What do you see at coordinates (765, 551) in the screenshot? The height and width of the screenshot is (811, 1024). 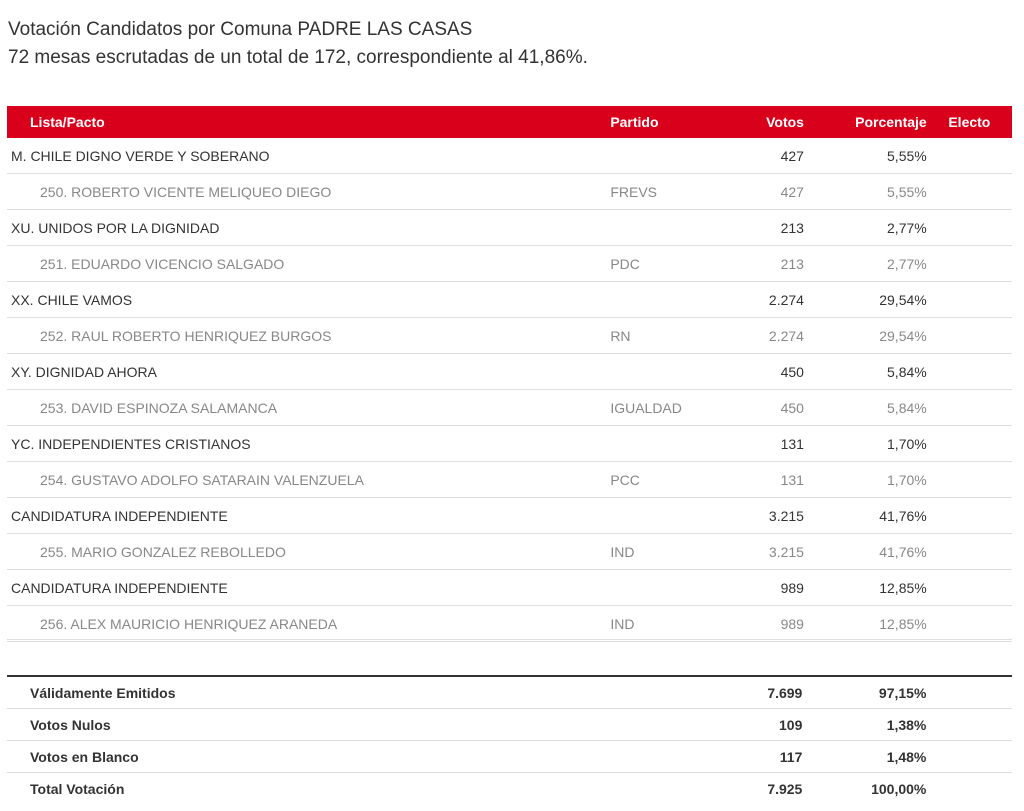 I see `votos-cell: 3.215` at bounding box center [765, 551].